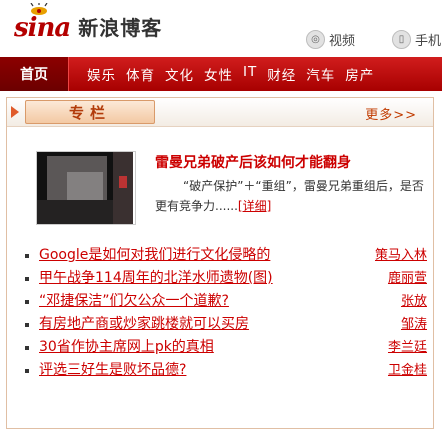 The height and width of the screenshot is (435, 442). Describe the element at coordinates (226, 370) in the screenshot. I see `list-item: 评选三好生是败坏品德? 卫金桂` at that location.